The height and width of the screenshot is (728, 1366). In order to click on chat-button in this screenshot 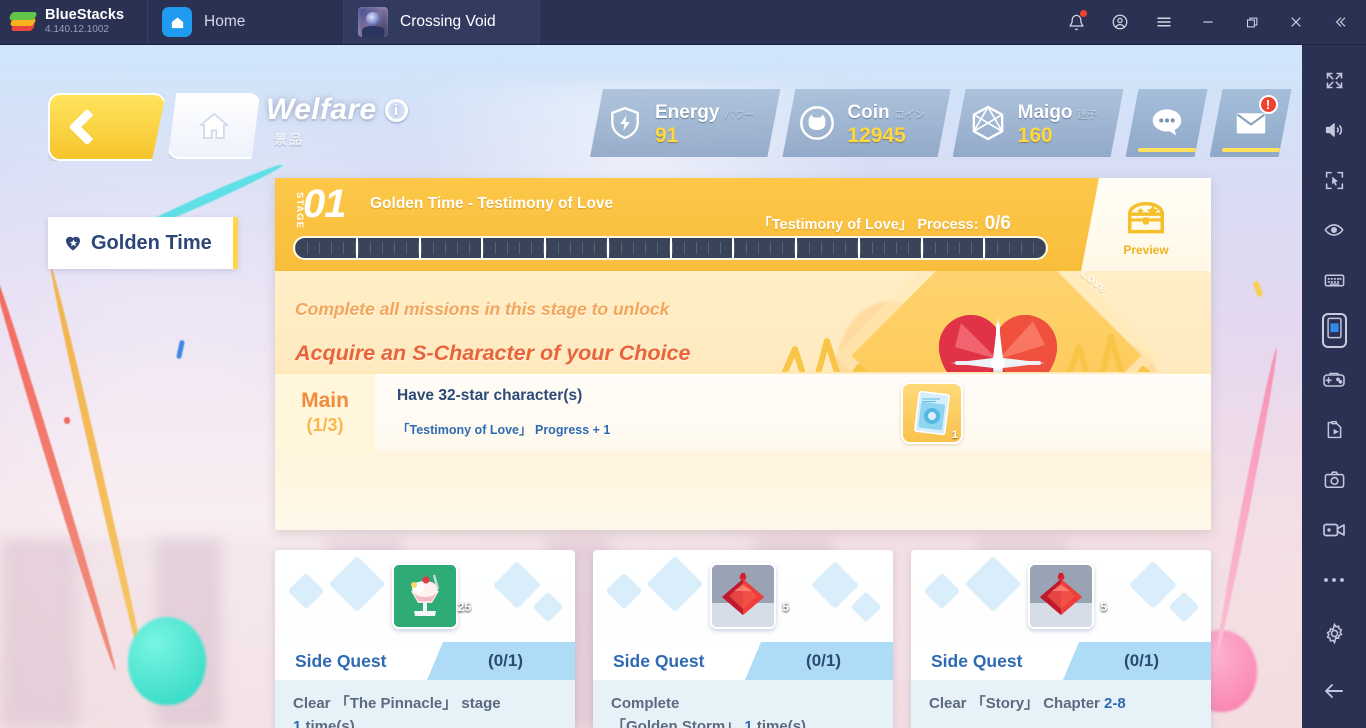, I will do `click(1167, 123)`.